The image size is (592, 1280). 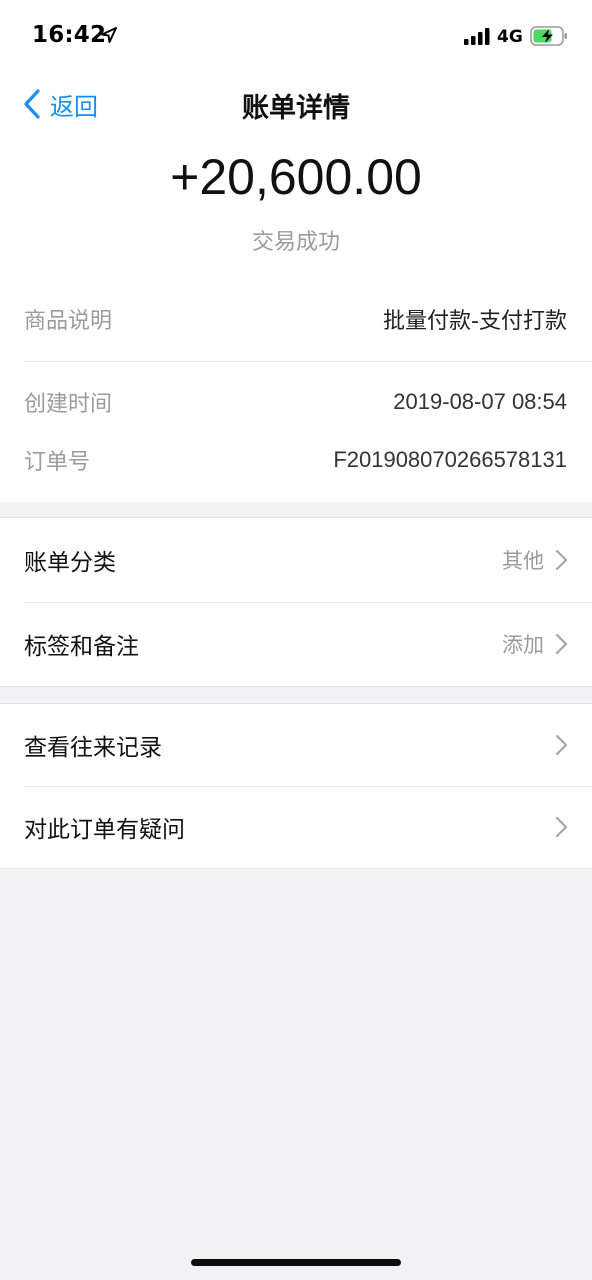 I want to click on status-time: 16:42, so click(x=69, y=35).